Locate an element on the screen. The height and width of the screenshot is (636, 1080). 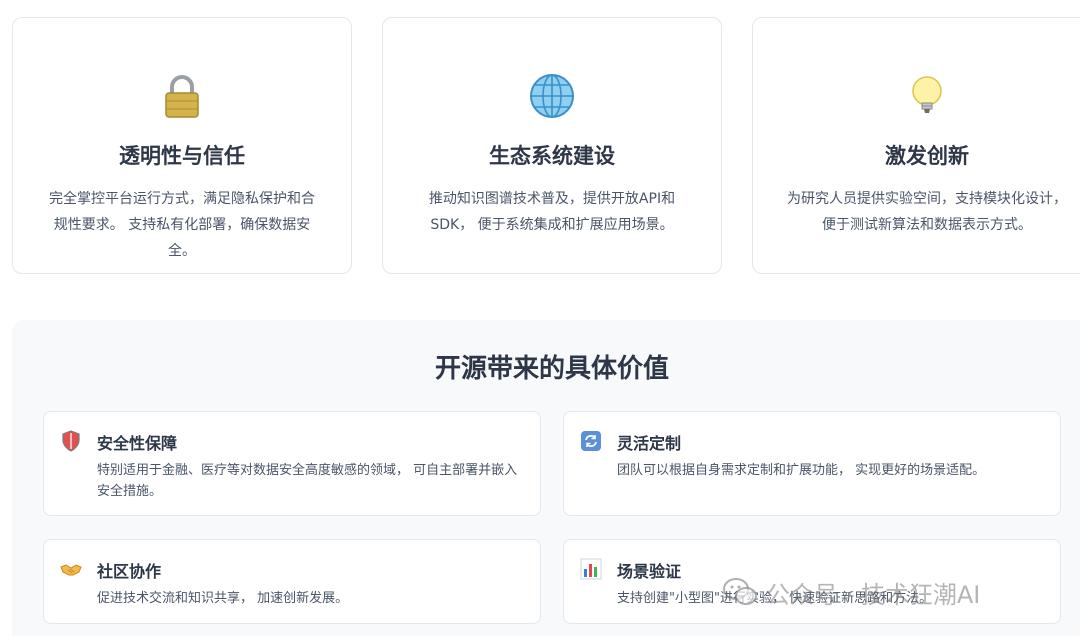
watermark-text: 公众号 · 技术狂潮AI is located at coordinates (873, 594).